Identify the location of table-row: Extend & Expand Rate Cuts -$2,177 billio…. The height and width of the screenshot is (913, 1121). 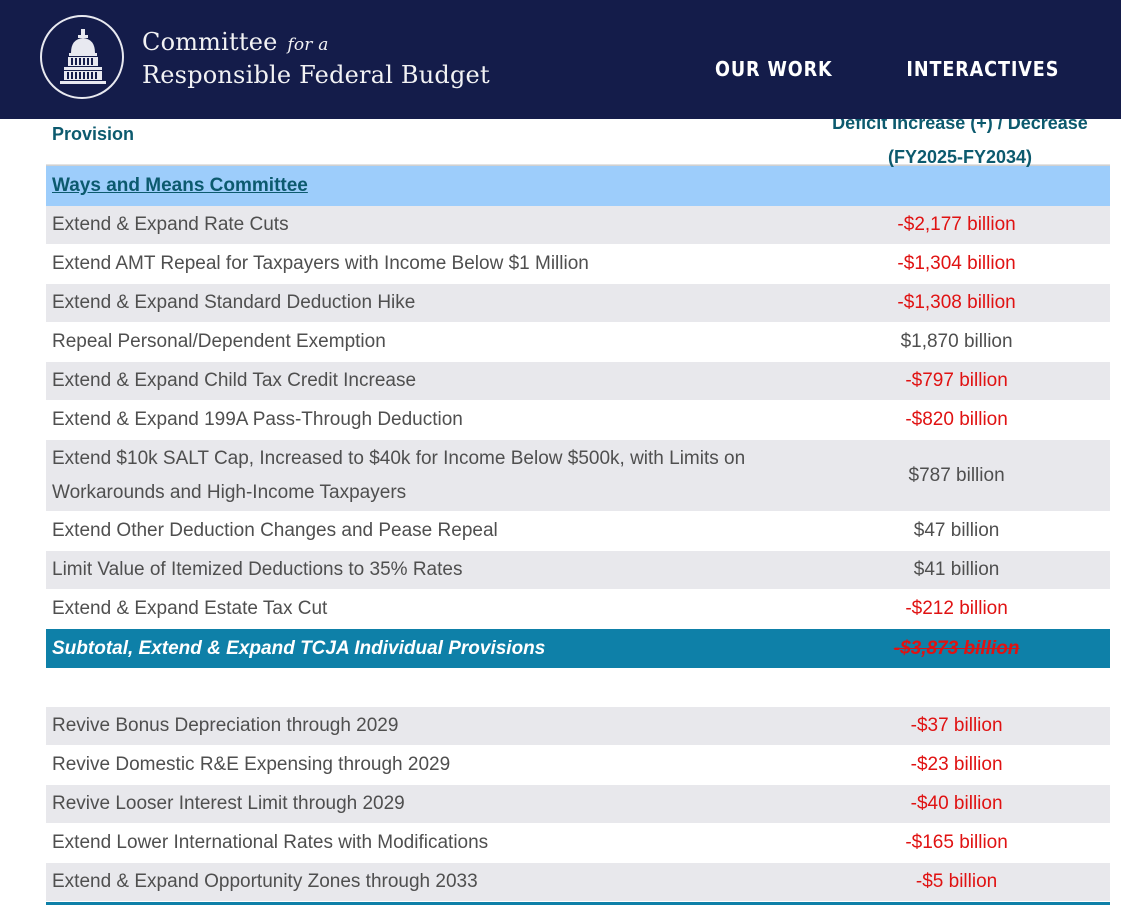
(578, 225).